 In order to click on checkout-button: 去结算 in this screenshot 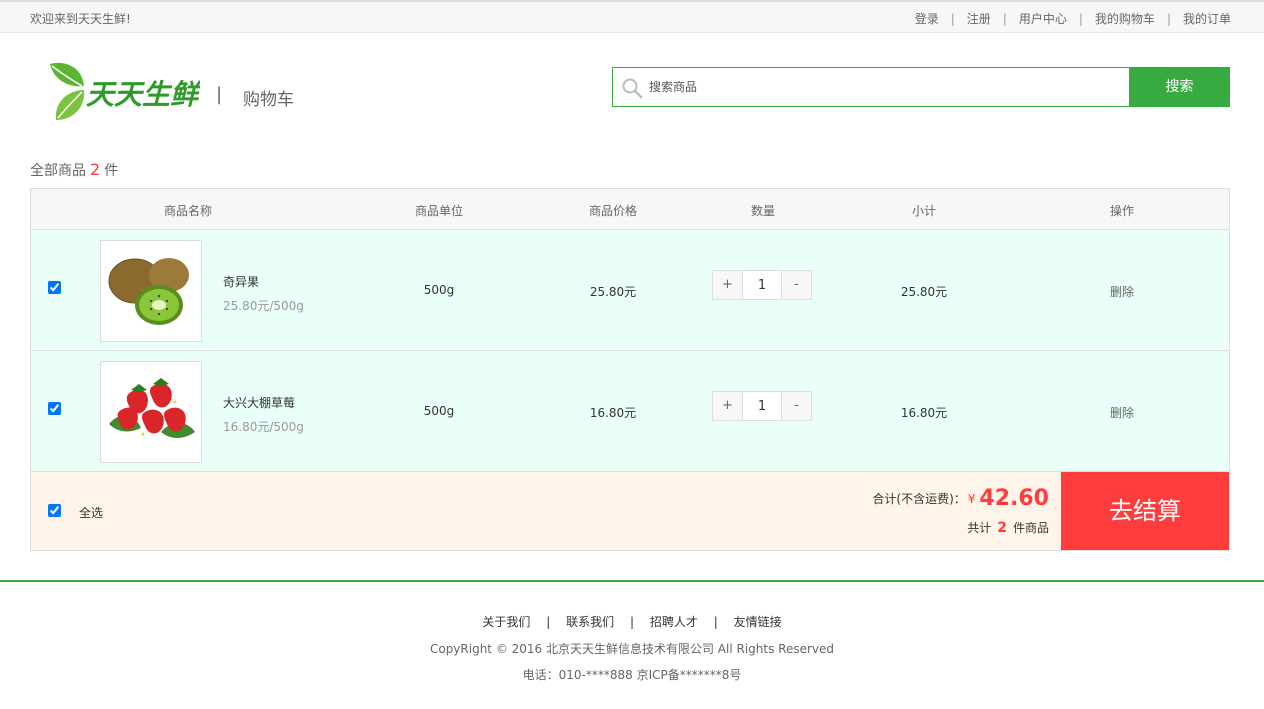, I will do `click(1145, 511)`.